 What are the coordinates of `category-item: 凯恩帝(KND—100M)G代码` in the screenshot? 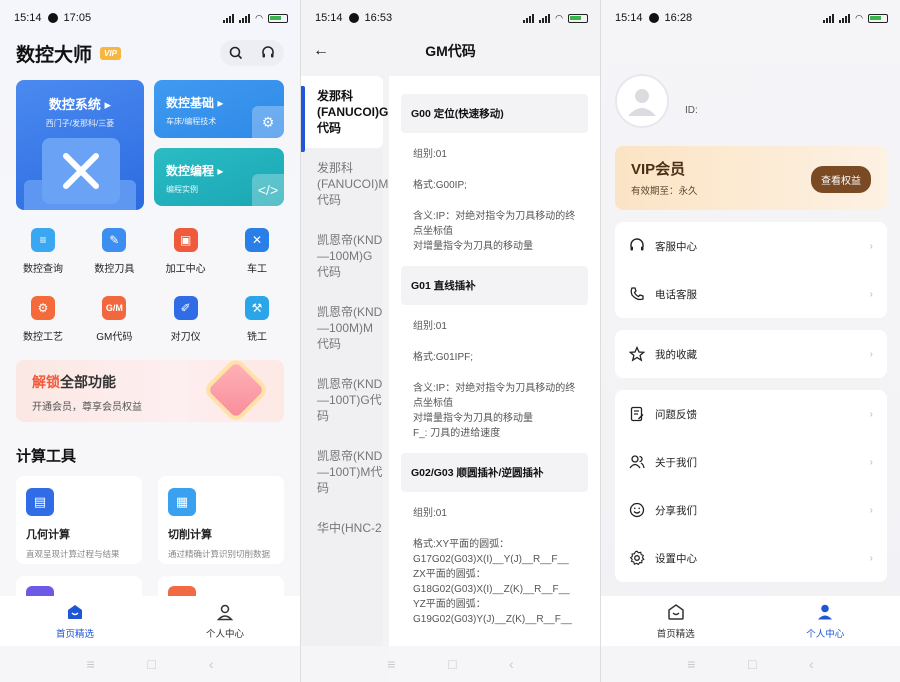 It's located at (342, 256).